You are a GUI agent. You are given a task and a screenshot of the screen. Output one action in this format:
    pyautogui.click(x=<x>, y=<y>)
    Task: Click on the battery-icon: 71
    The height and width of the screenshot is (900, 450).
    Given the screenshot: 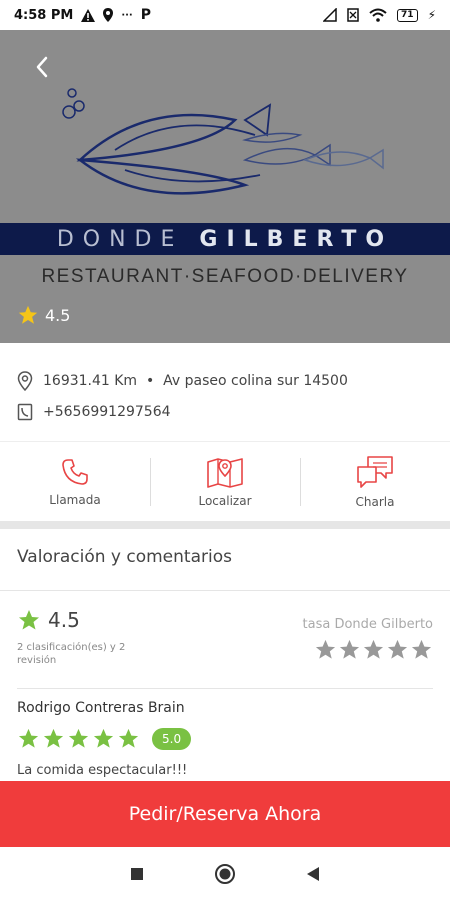 What is the action you would take?
    pyautogui.click(x=407, y=15)
    